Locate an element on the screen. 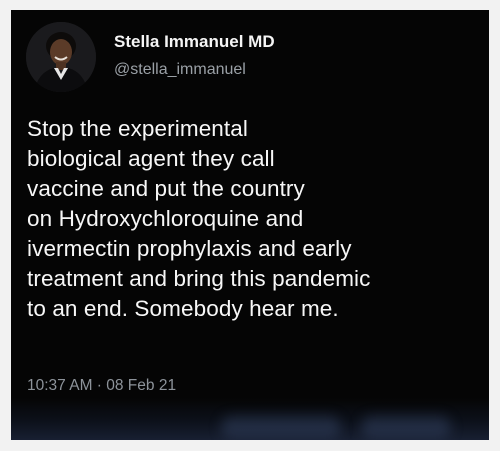 The image size is (500, 451). bottom-shadow is located at coordinates (250, 419).